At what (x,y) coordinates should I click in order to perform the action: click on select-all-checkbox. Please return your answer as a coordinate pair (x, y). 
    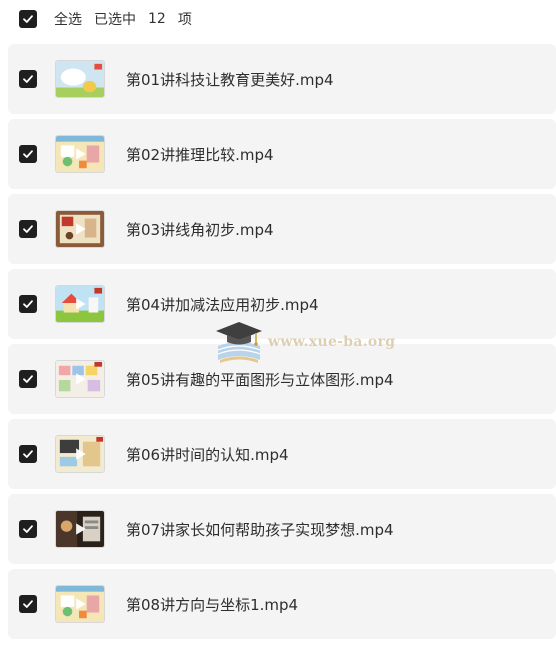
    Looking at the image, I should click on (28, 19).